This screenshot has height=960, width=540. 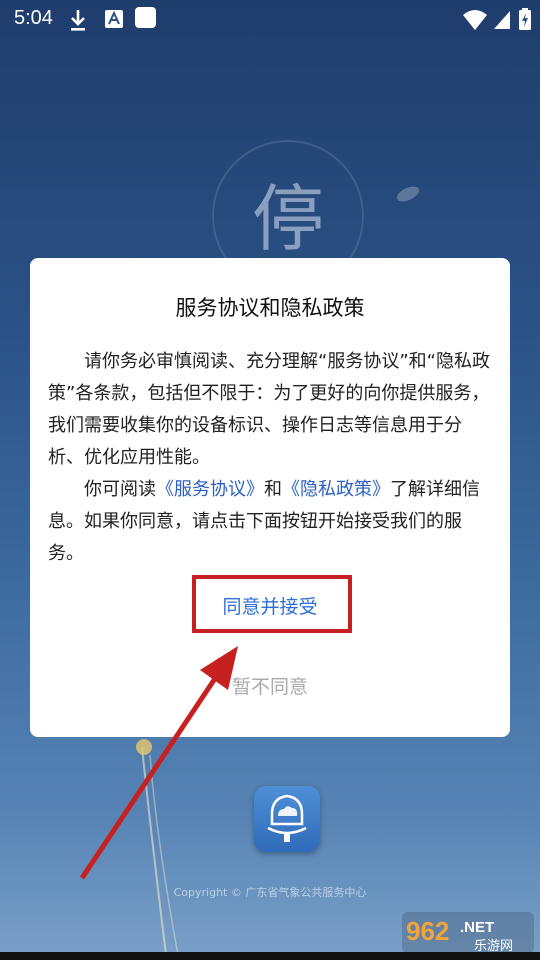 I want to click on highlight-annotation-box, so click(x=272, y=604).